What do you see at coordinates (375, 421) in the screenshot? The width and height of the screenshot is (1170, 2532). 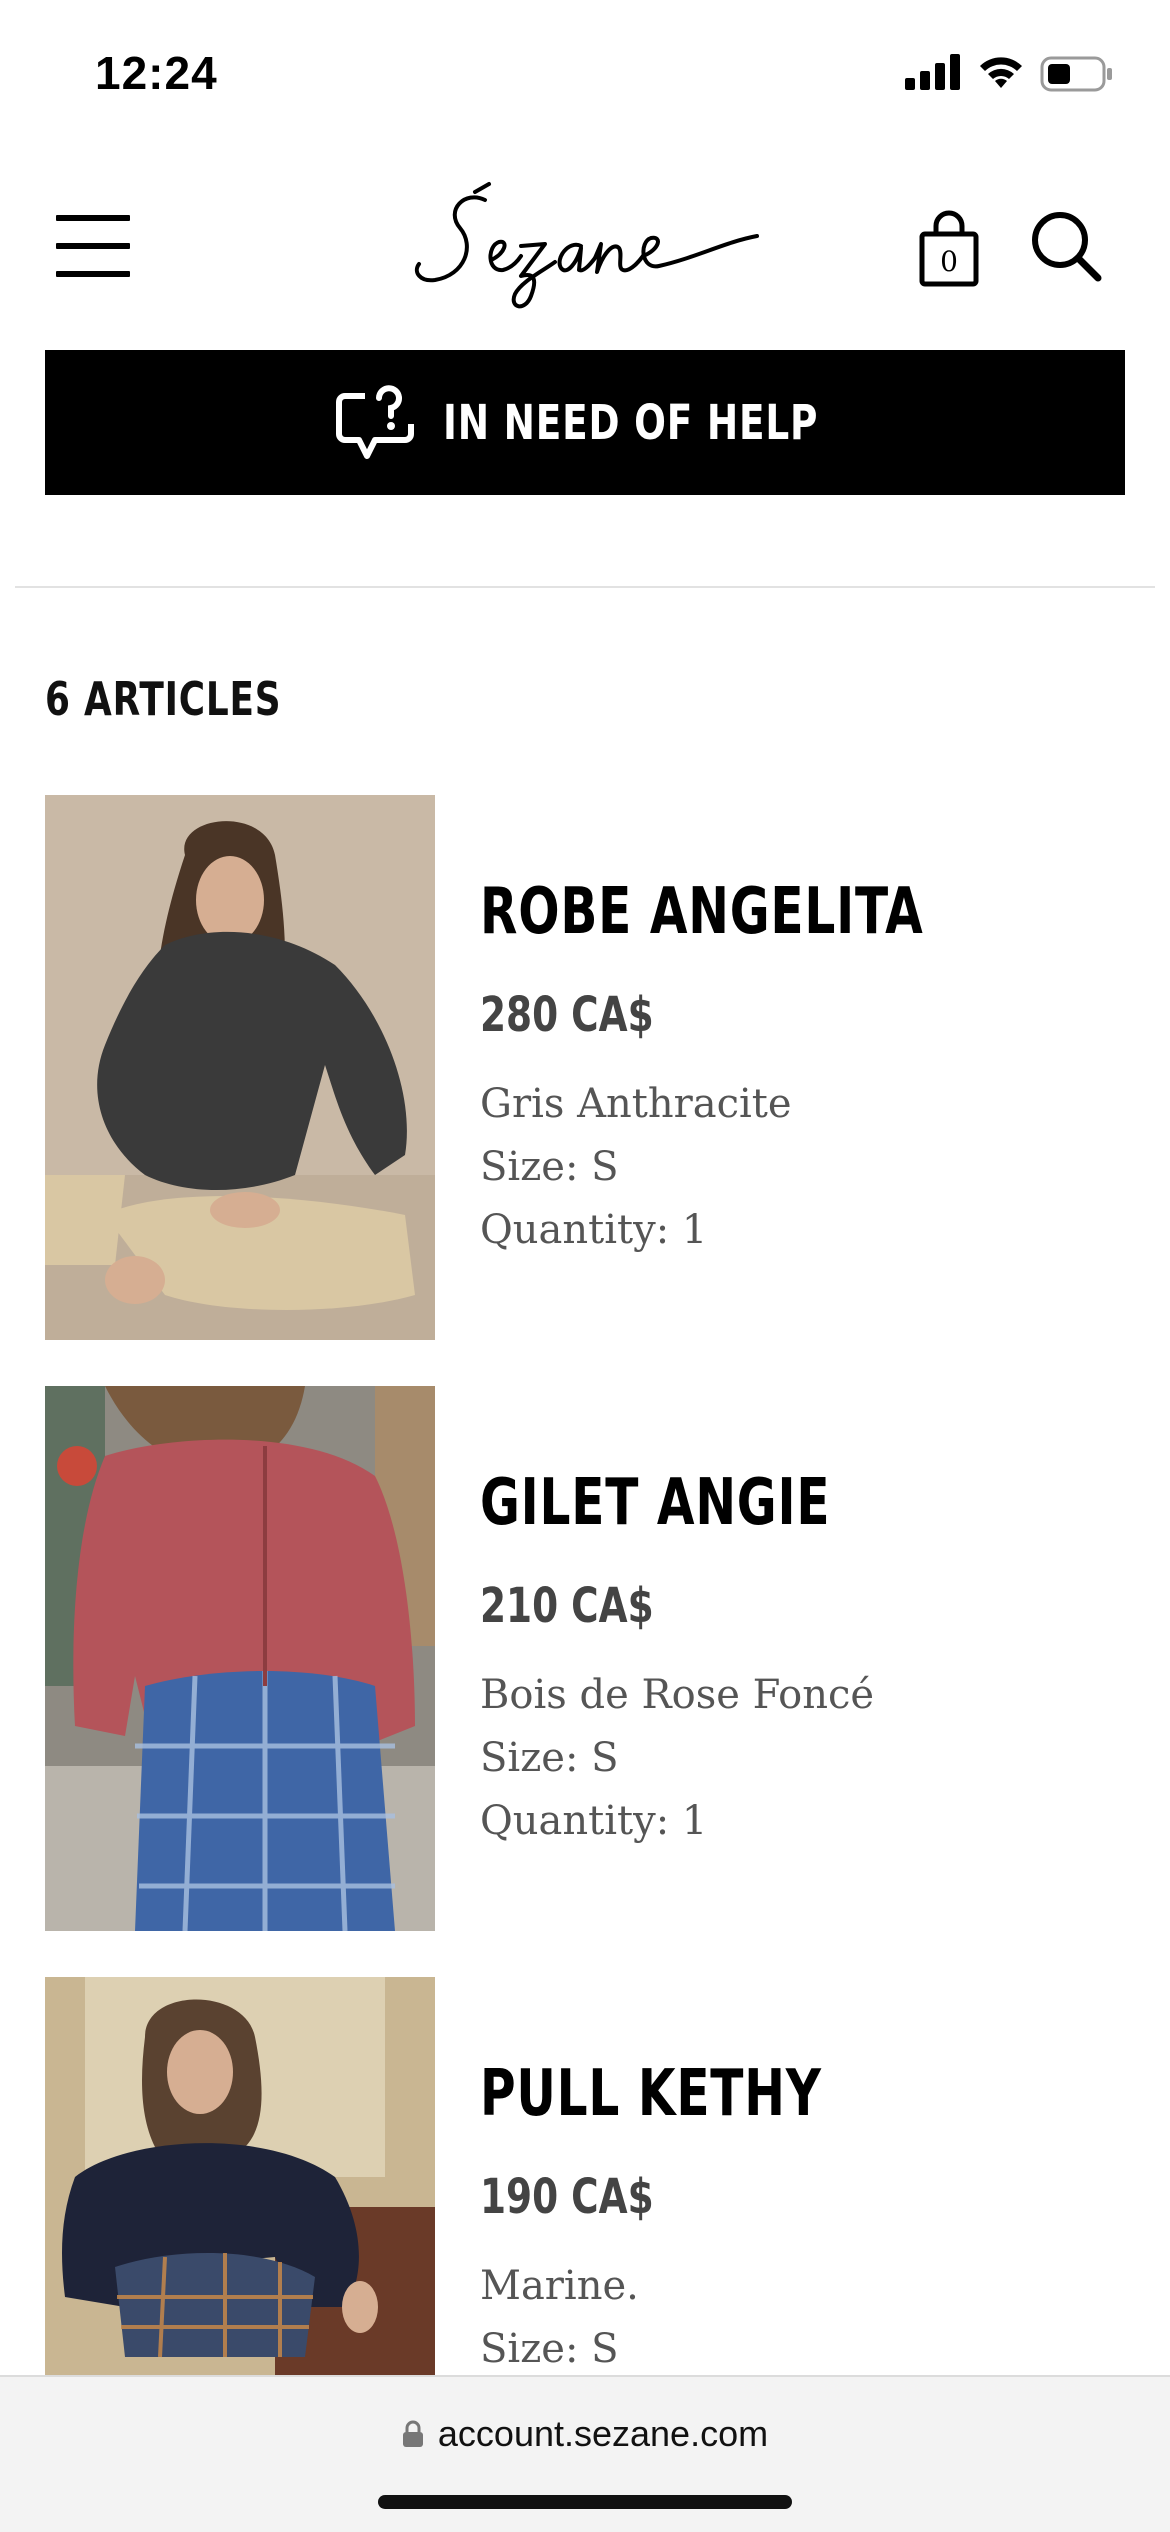 I see `chat-question-icon` at bounding box center [375, 421].